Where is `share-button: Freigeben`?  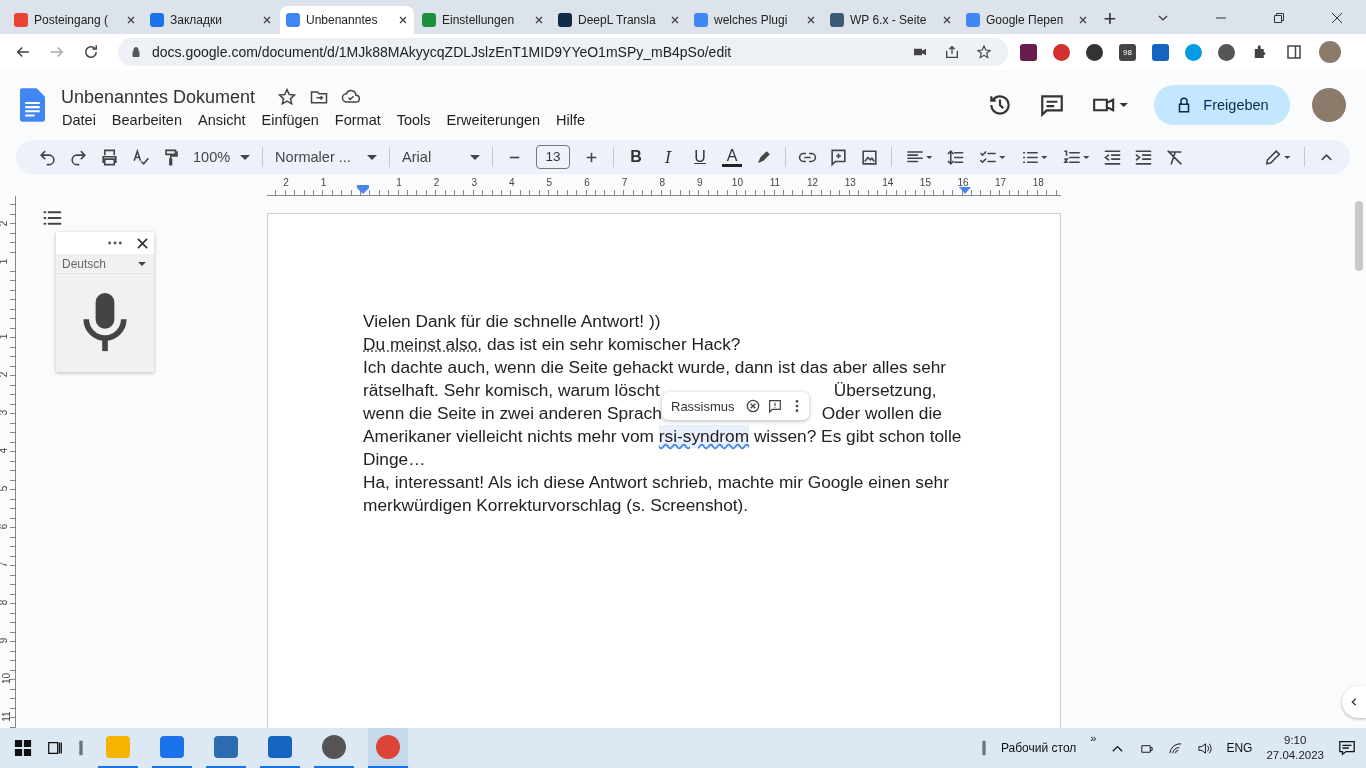
share-button: Freigeben is located at coordinates (1222, 105).